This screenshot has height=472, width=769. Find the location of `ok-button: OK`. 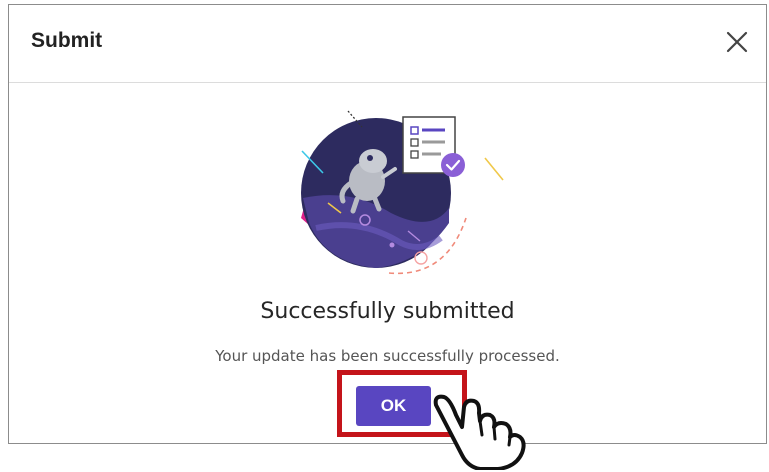

ok-button: OK is located at coordinates (393, 406).